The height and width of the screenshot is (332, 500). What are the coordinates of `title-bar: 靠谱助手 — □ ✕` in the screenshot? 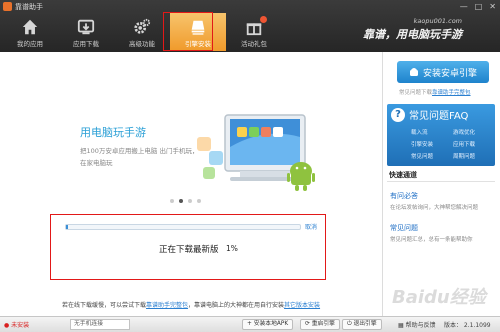 It's located at (250, 7).